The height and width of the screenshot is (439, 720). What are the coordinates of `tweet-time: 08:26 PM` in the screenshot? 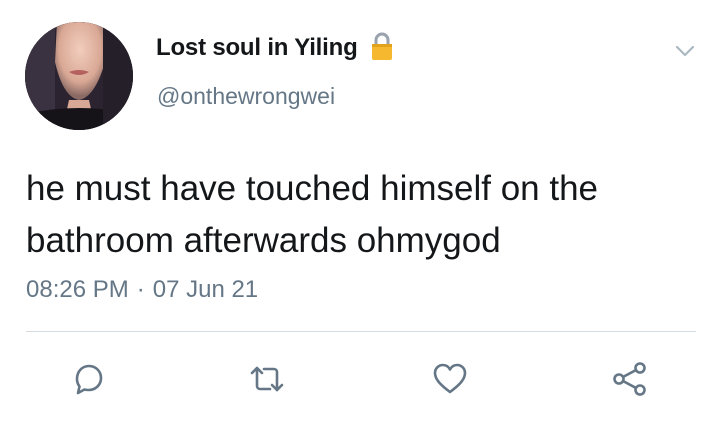 It's located at (77, 290).